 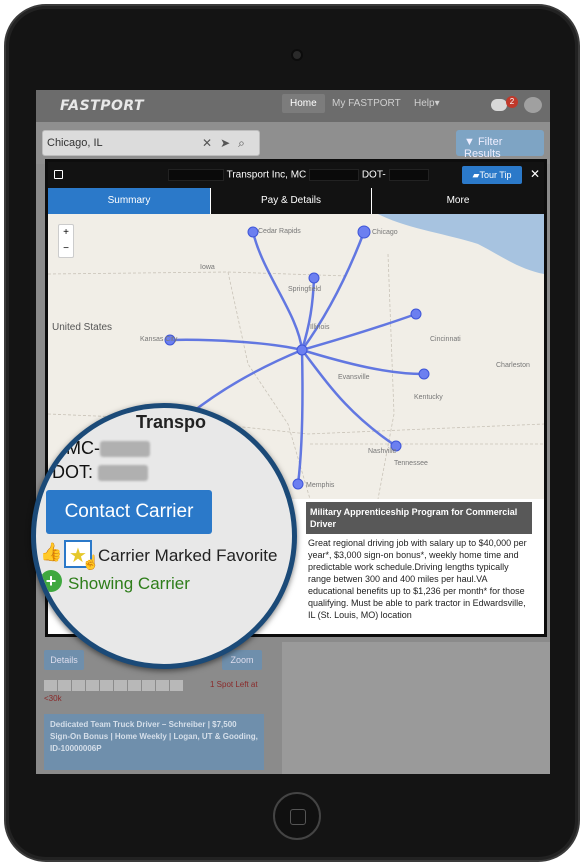 I want to click on mc-number: MC-, so click(x=108, y=448).